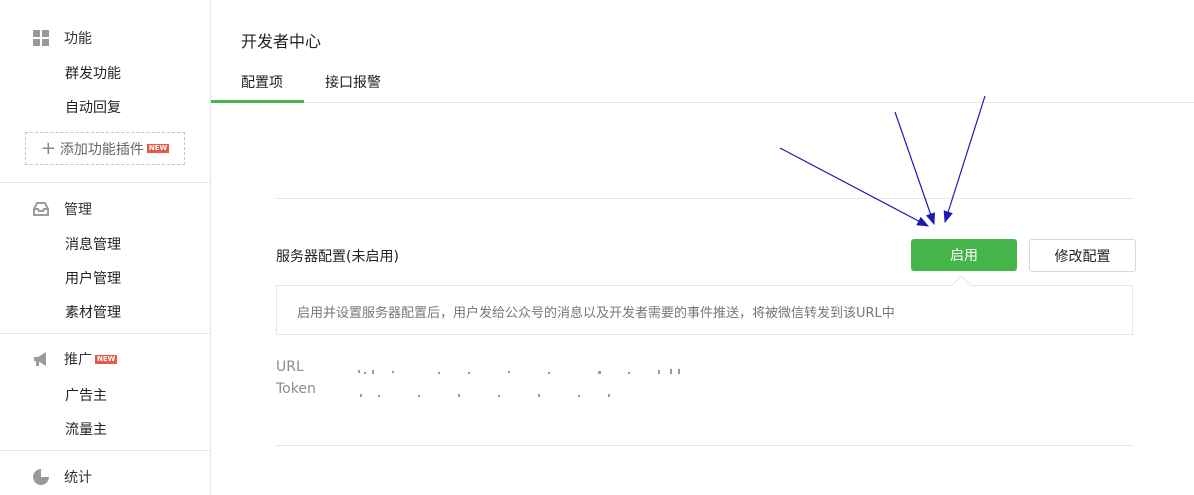 The width and height of the screenshot is (1194, 495). I want to click on annotation-arrows, so click(882, 161).